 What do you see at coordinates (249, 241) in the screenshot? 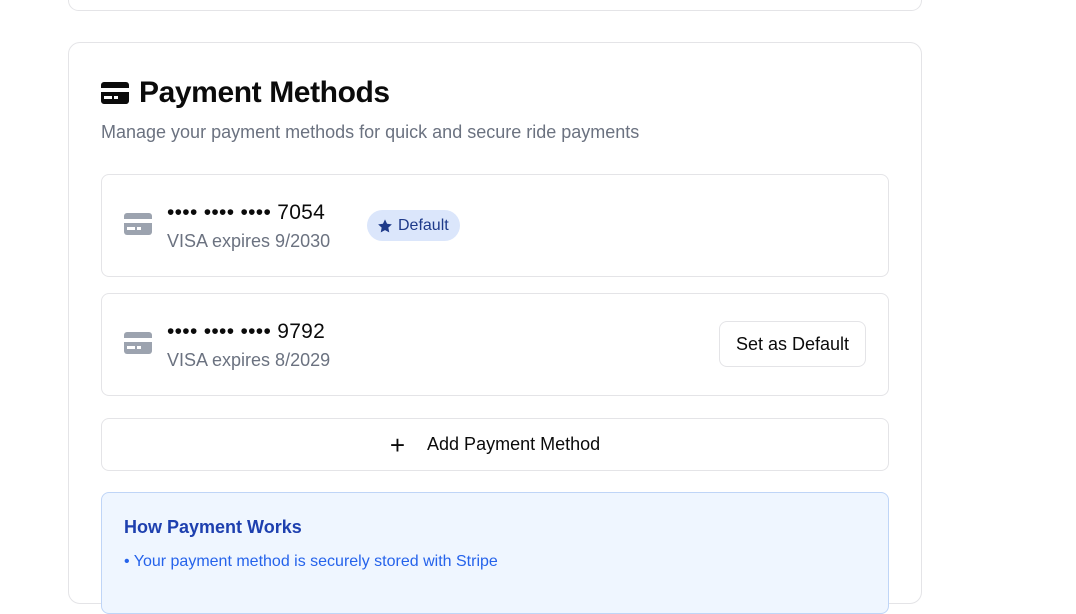
I see `card-details: VISA expires 9/2030` at bounding box center [249, 241].